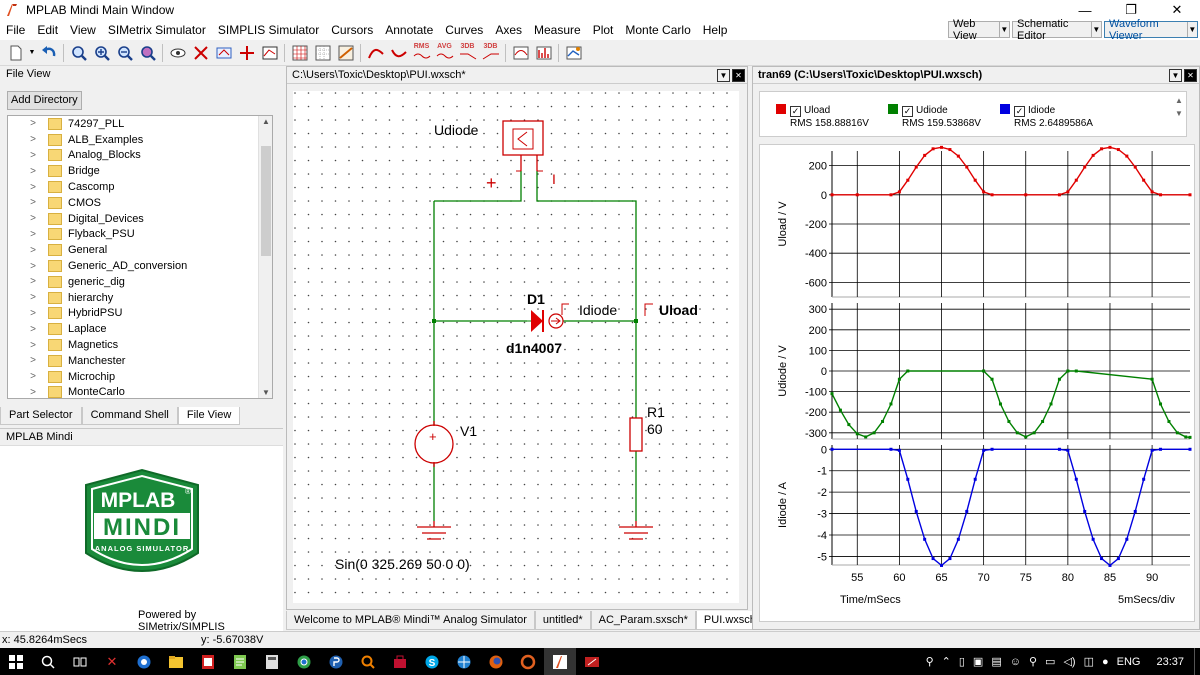  Describe the element at coordinates (1050, 661) in the screenshot. I see `battery-icon: ▭` at that location.